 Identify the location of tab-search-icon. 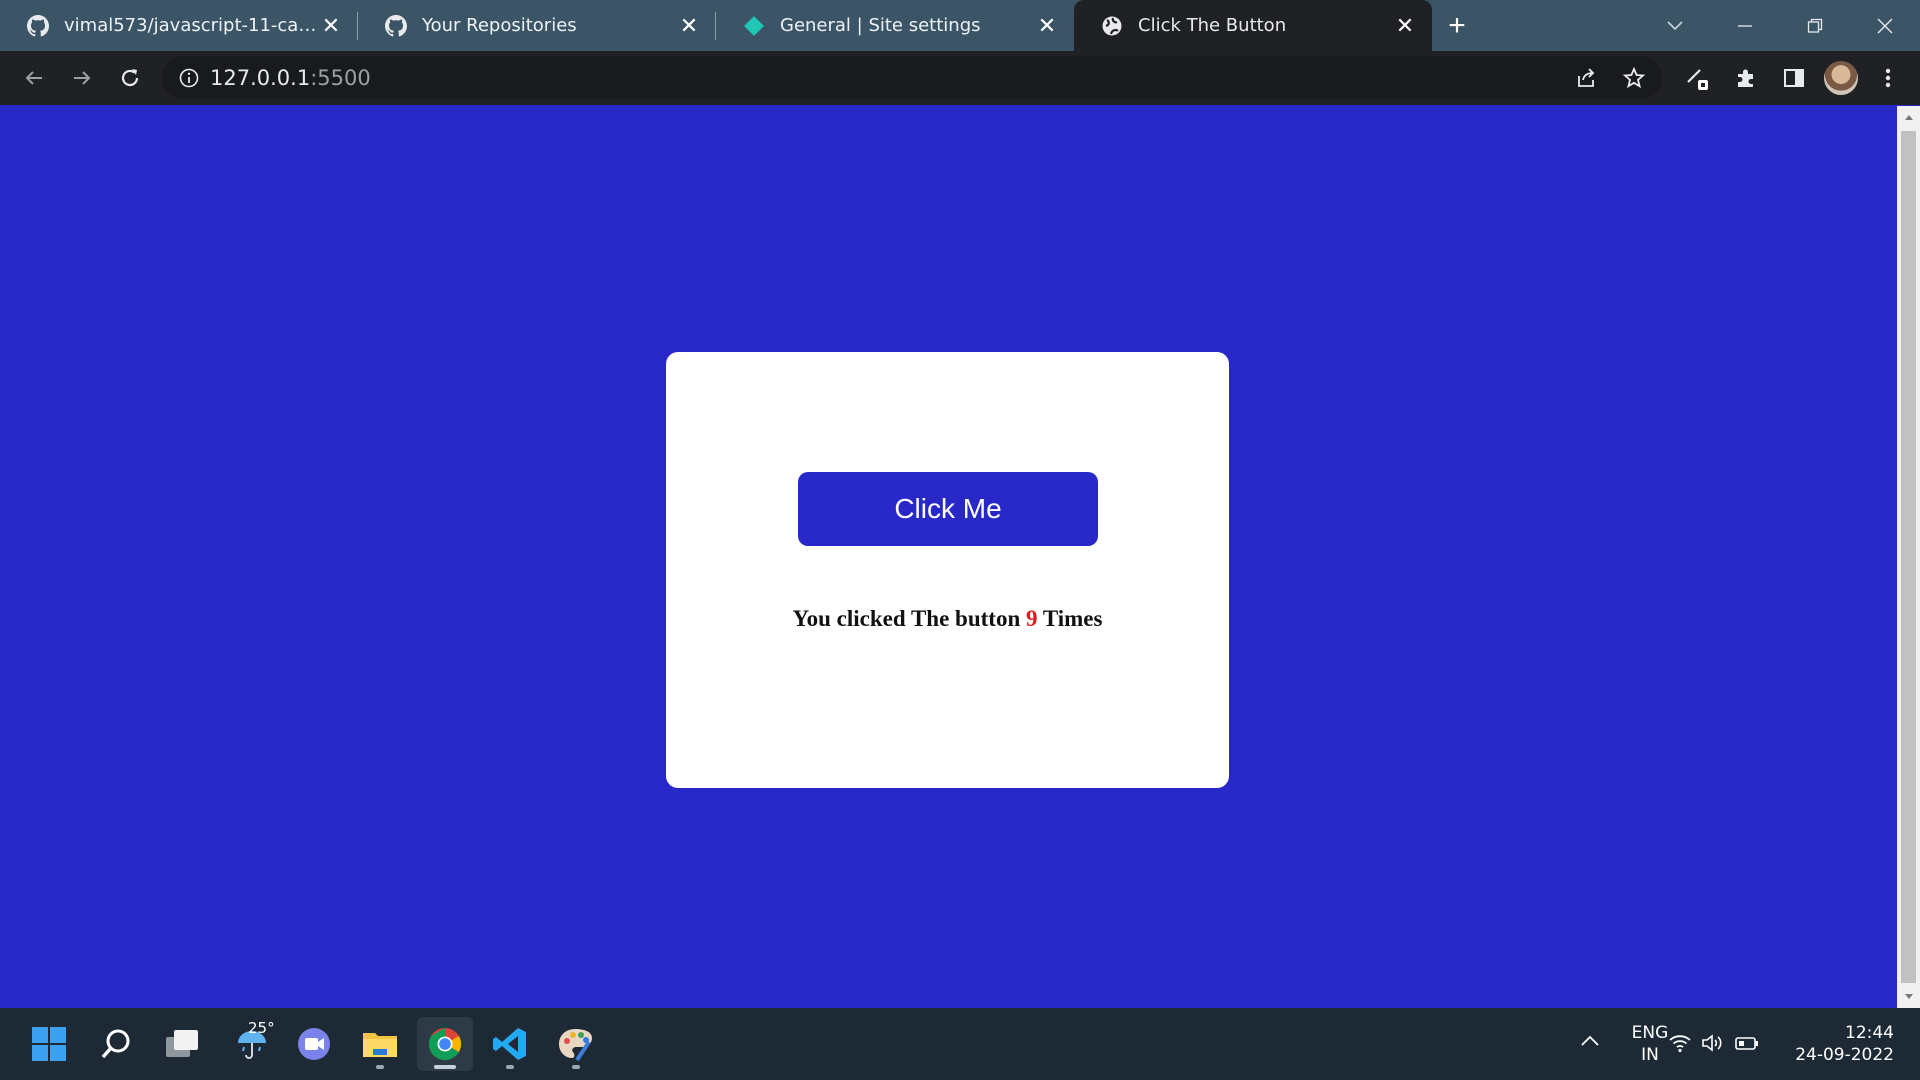
(1675, 25).